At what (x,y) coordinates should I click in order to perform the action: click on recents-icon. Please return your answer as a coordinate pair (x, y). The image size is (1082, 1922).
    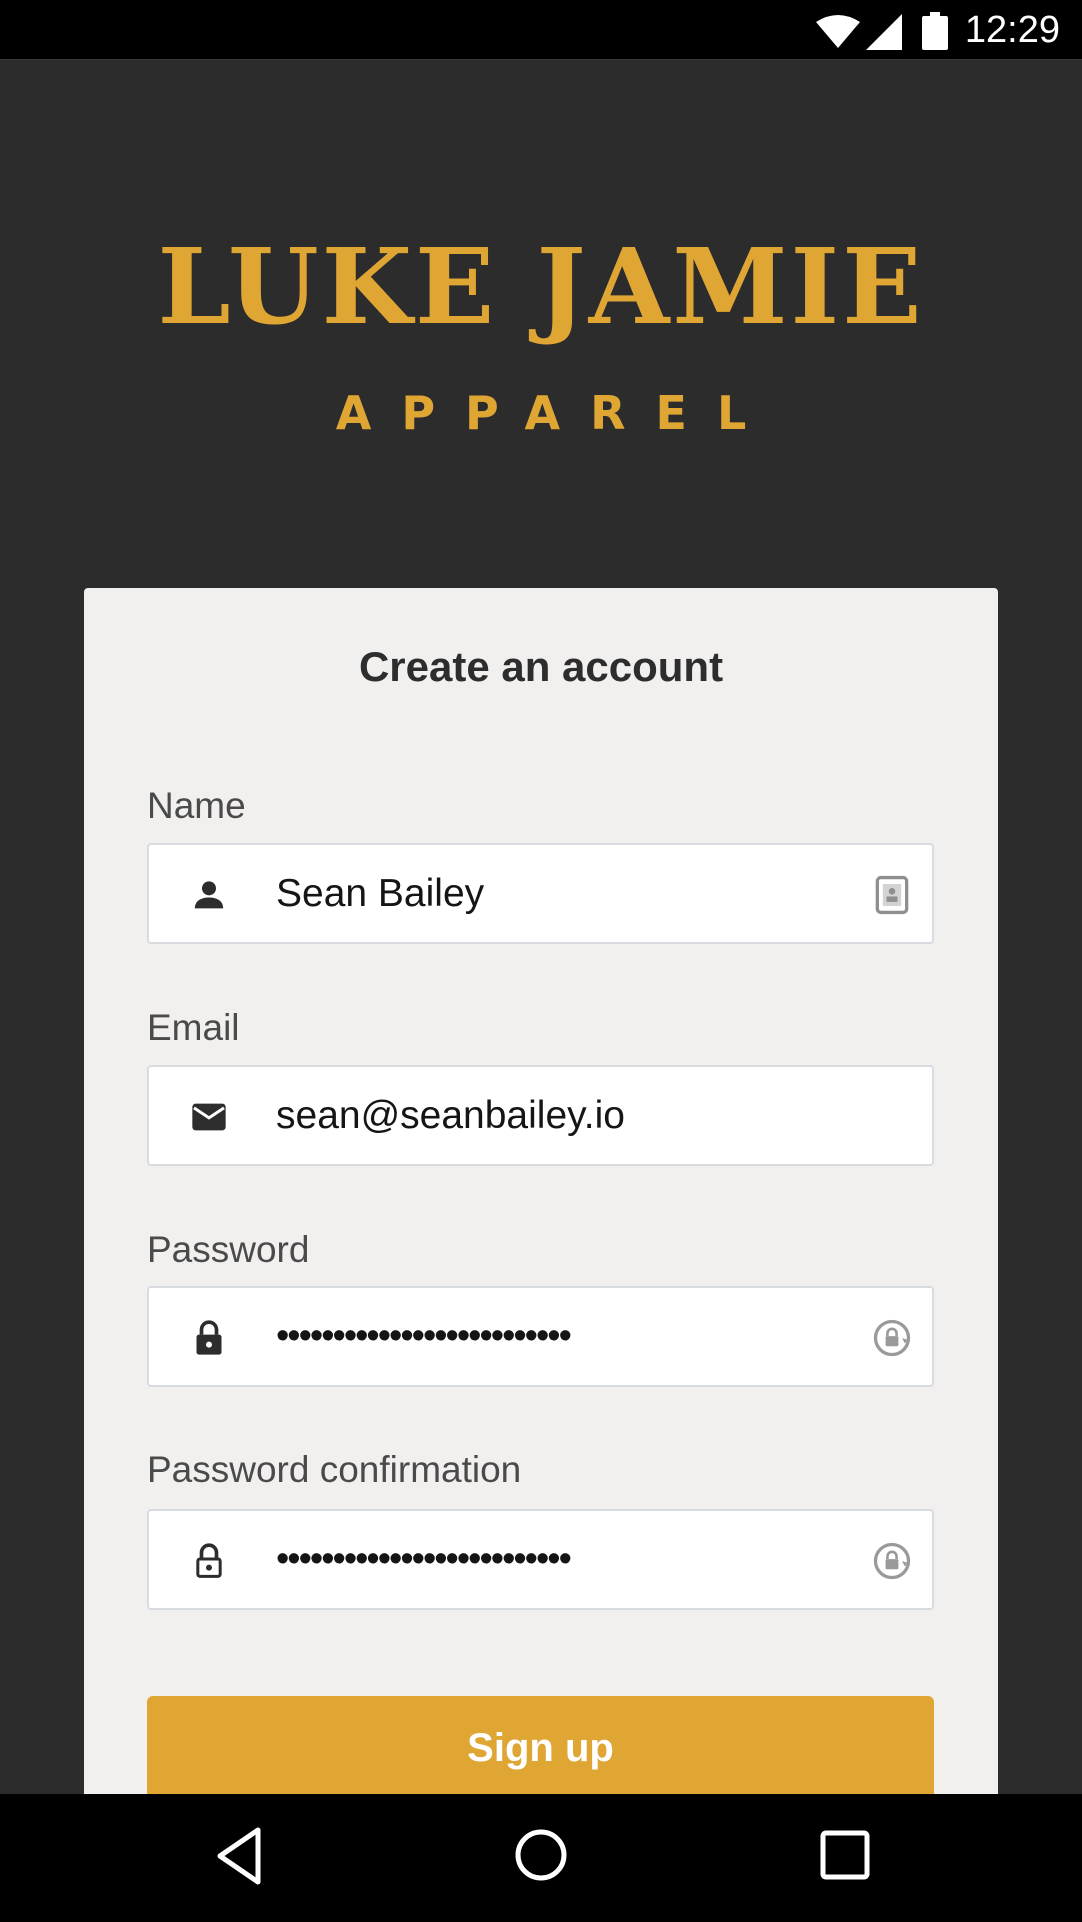
    Looking at the image, I should click on (845, 1855).